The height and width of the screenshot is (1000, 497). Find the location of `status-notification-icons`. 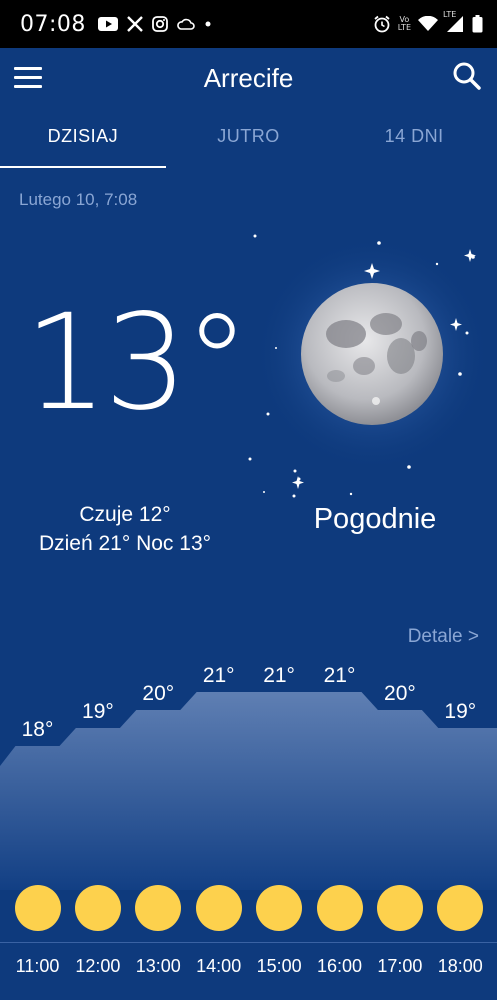

status-notification-icons is located at coordinates (154, 24).